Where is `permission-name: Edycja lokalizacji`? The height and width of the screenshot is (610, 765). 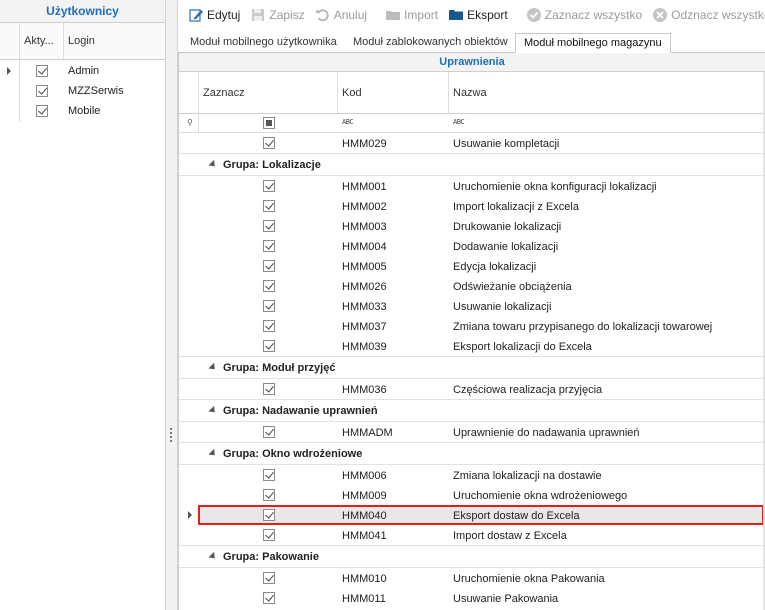 permission-name: Edycja lokalizacji is located at coordinates (495, 267).